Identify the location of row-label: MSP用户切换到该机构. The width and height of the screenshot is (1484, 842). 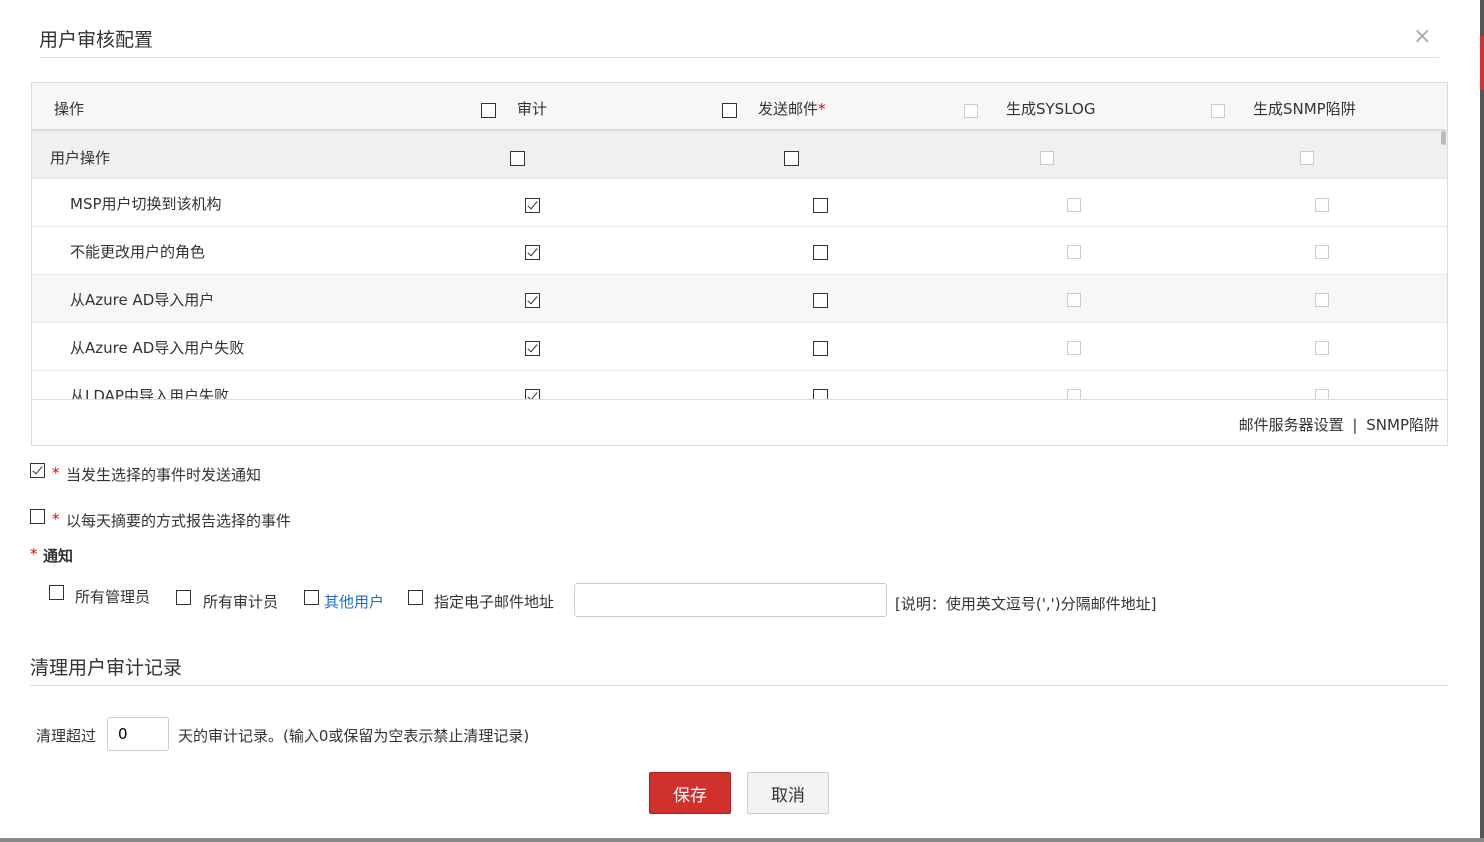
(146, 204).